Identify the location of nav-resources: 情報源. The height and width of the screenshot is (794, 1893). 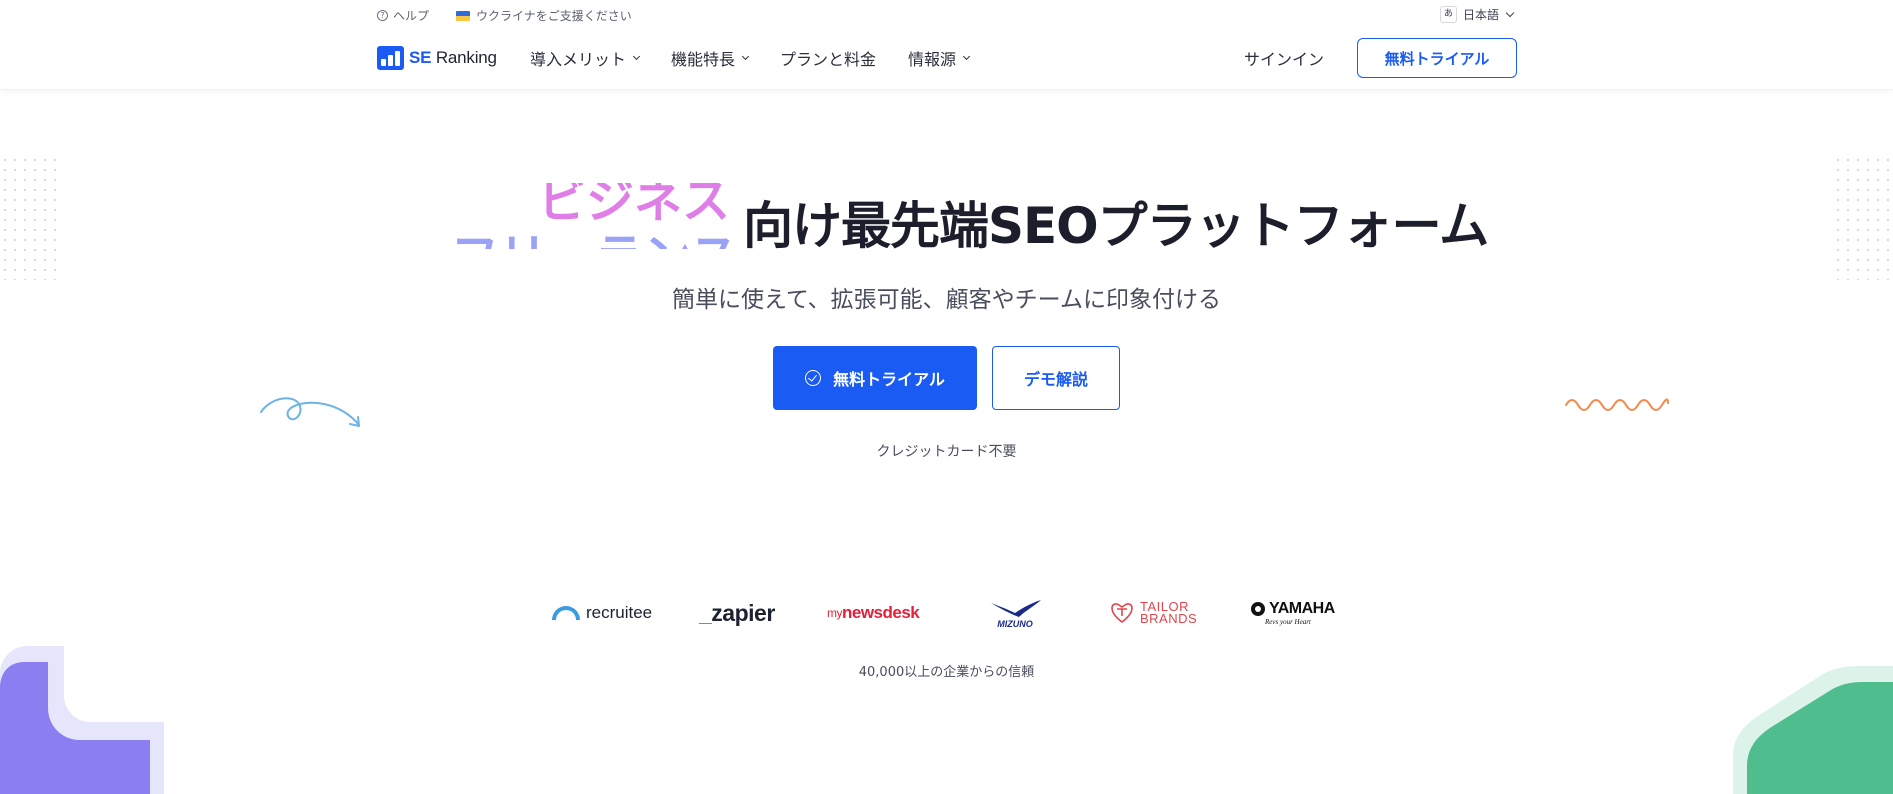
(939, 58).